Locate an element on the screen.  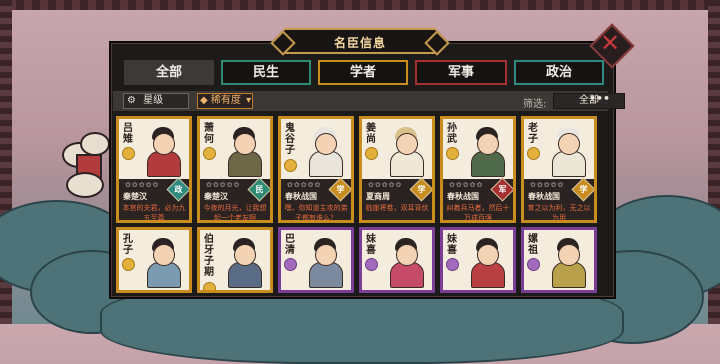
gear-icon: ⚙ is located at coordinates (131, 100).